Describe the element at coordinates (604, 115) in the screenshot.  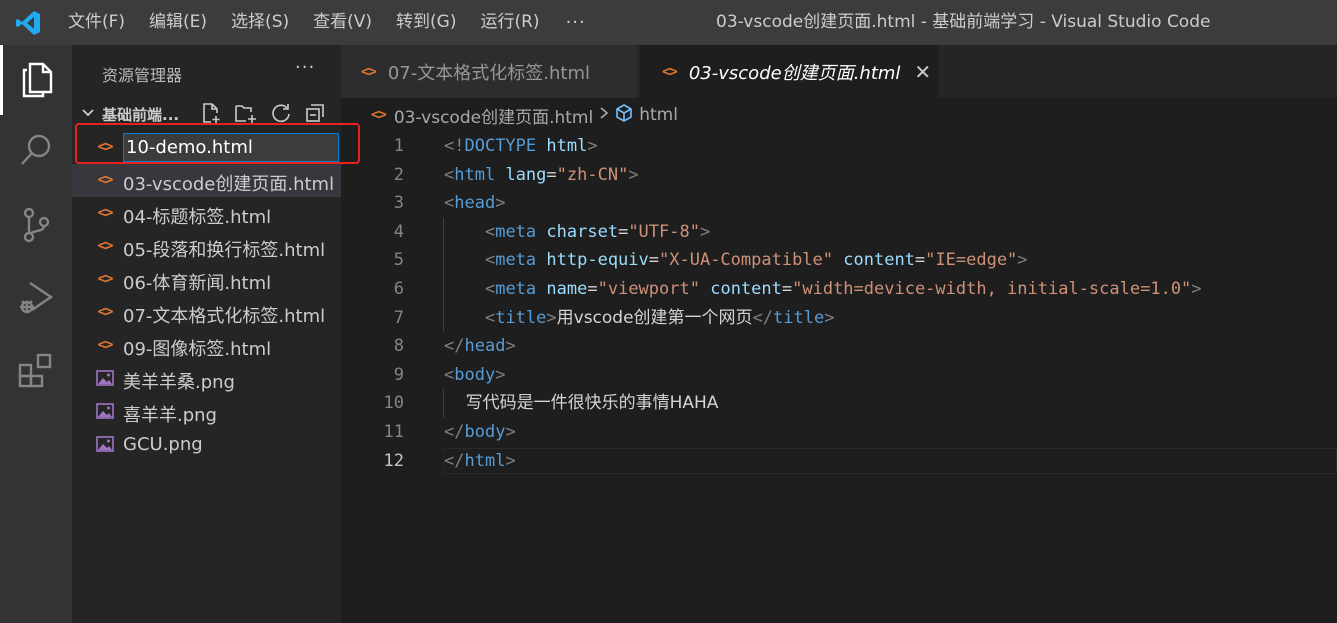
I see `chevron-right-icon` at that location.